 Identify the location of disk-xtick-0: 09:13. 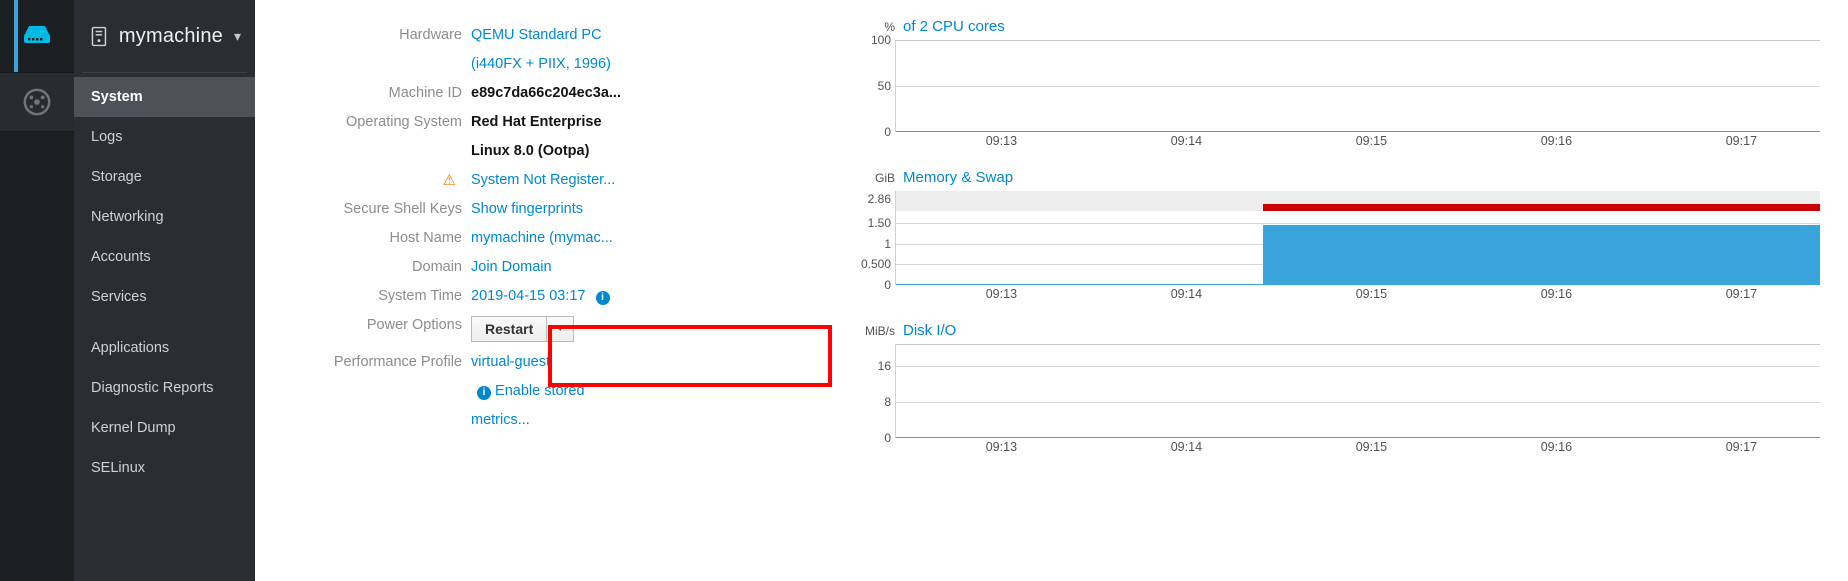
(1001, 447).